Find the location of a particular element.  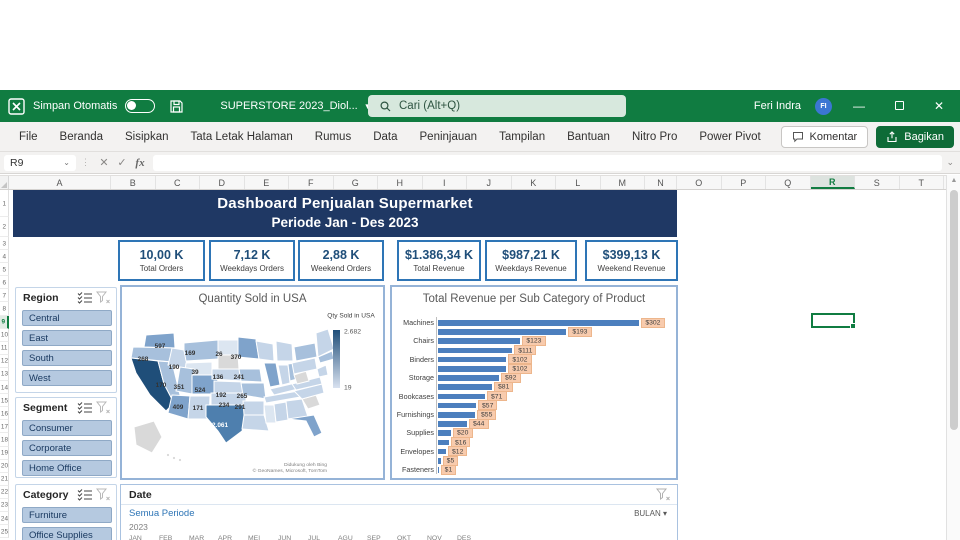

slicer-item-home-office: Home Office is located at coordinates (67, 468).